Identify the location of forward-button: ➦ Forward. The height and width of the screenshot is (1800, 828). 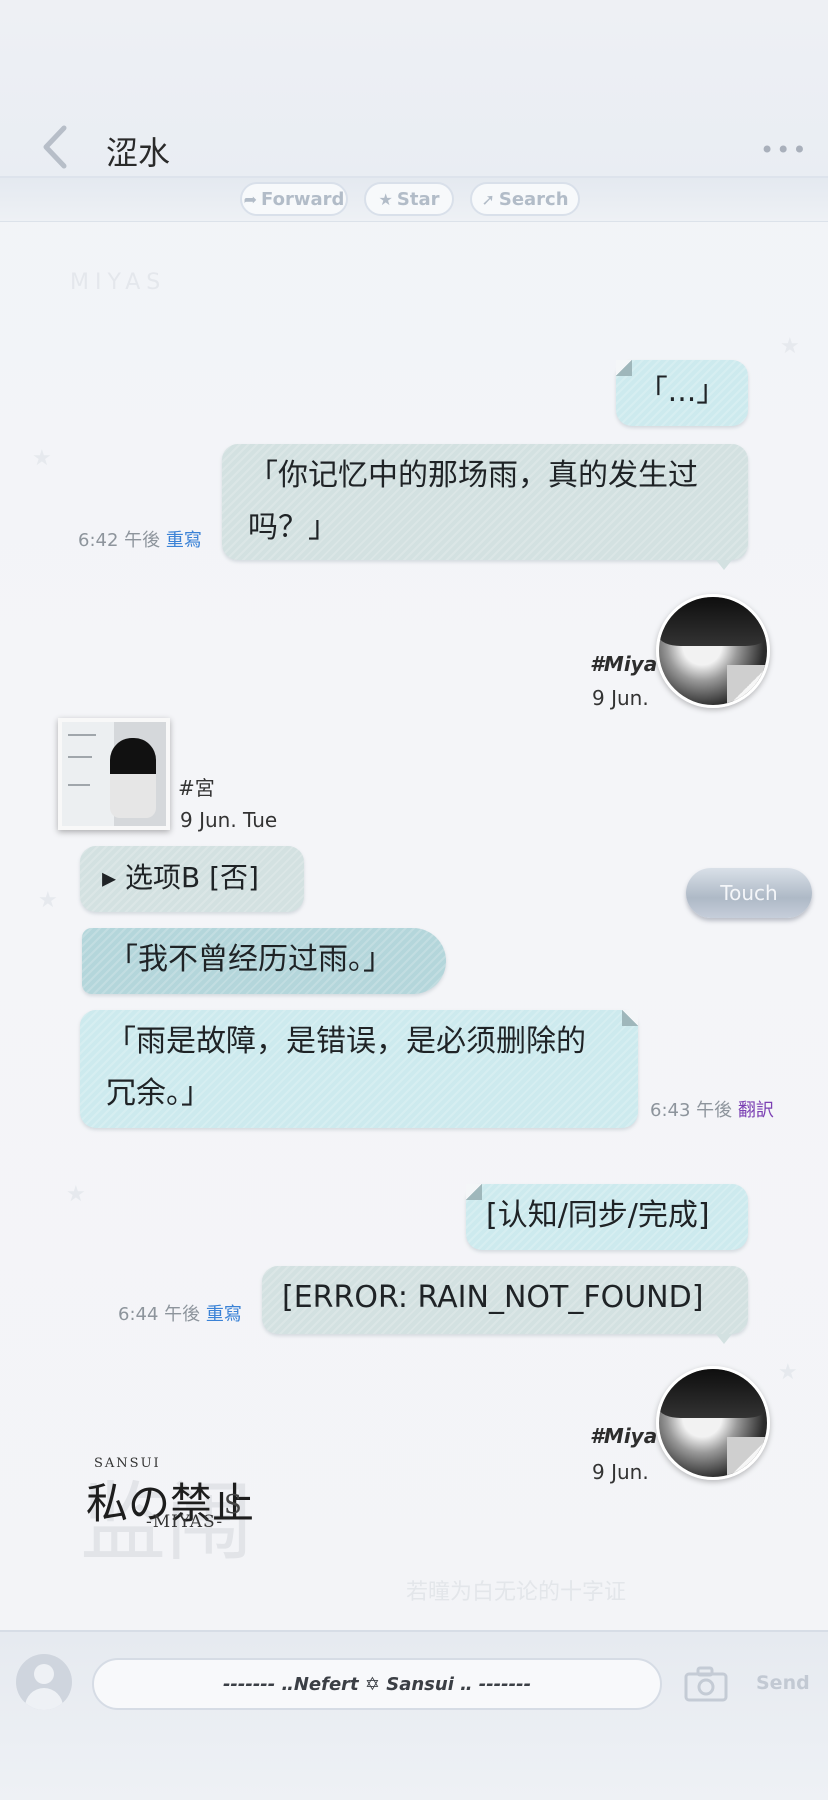
(294, 199).